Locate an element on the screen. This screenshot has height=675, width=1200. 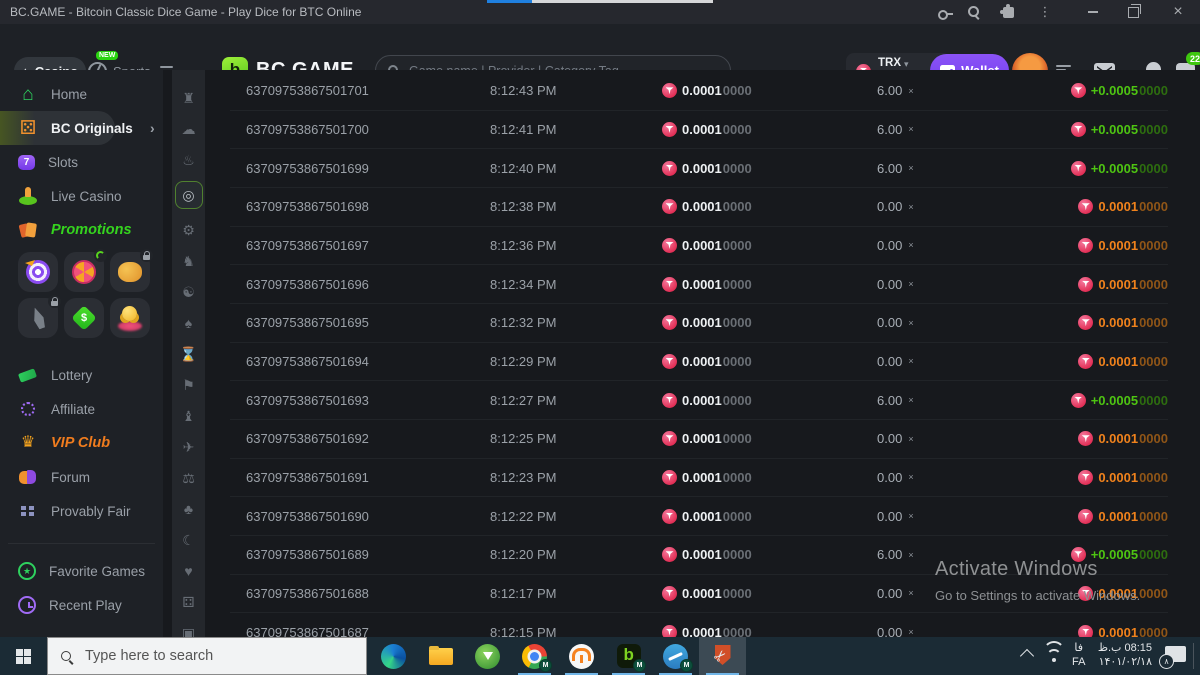
rail-game-13-icon: ⚖ is located at coordinates (189, 478).